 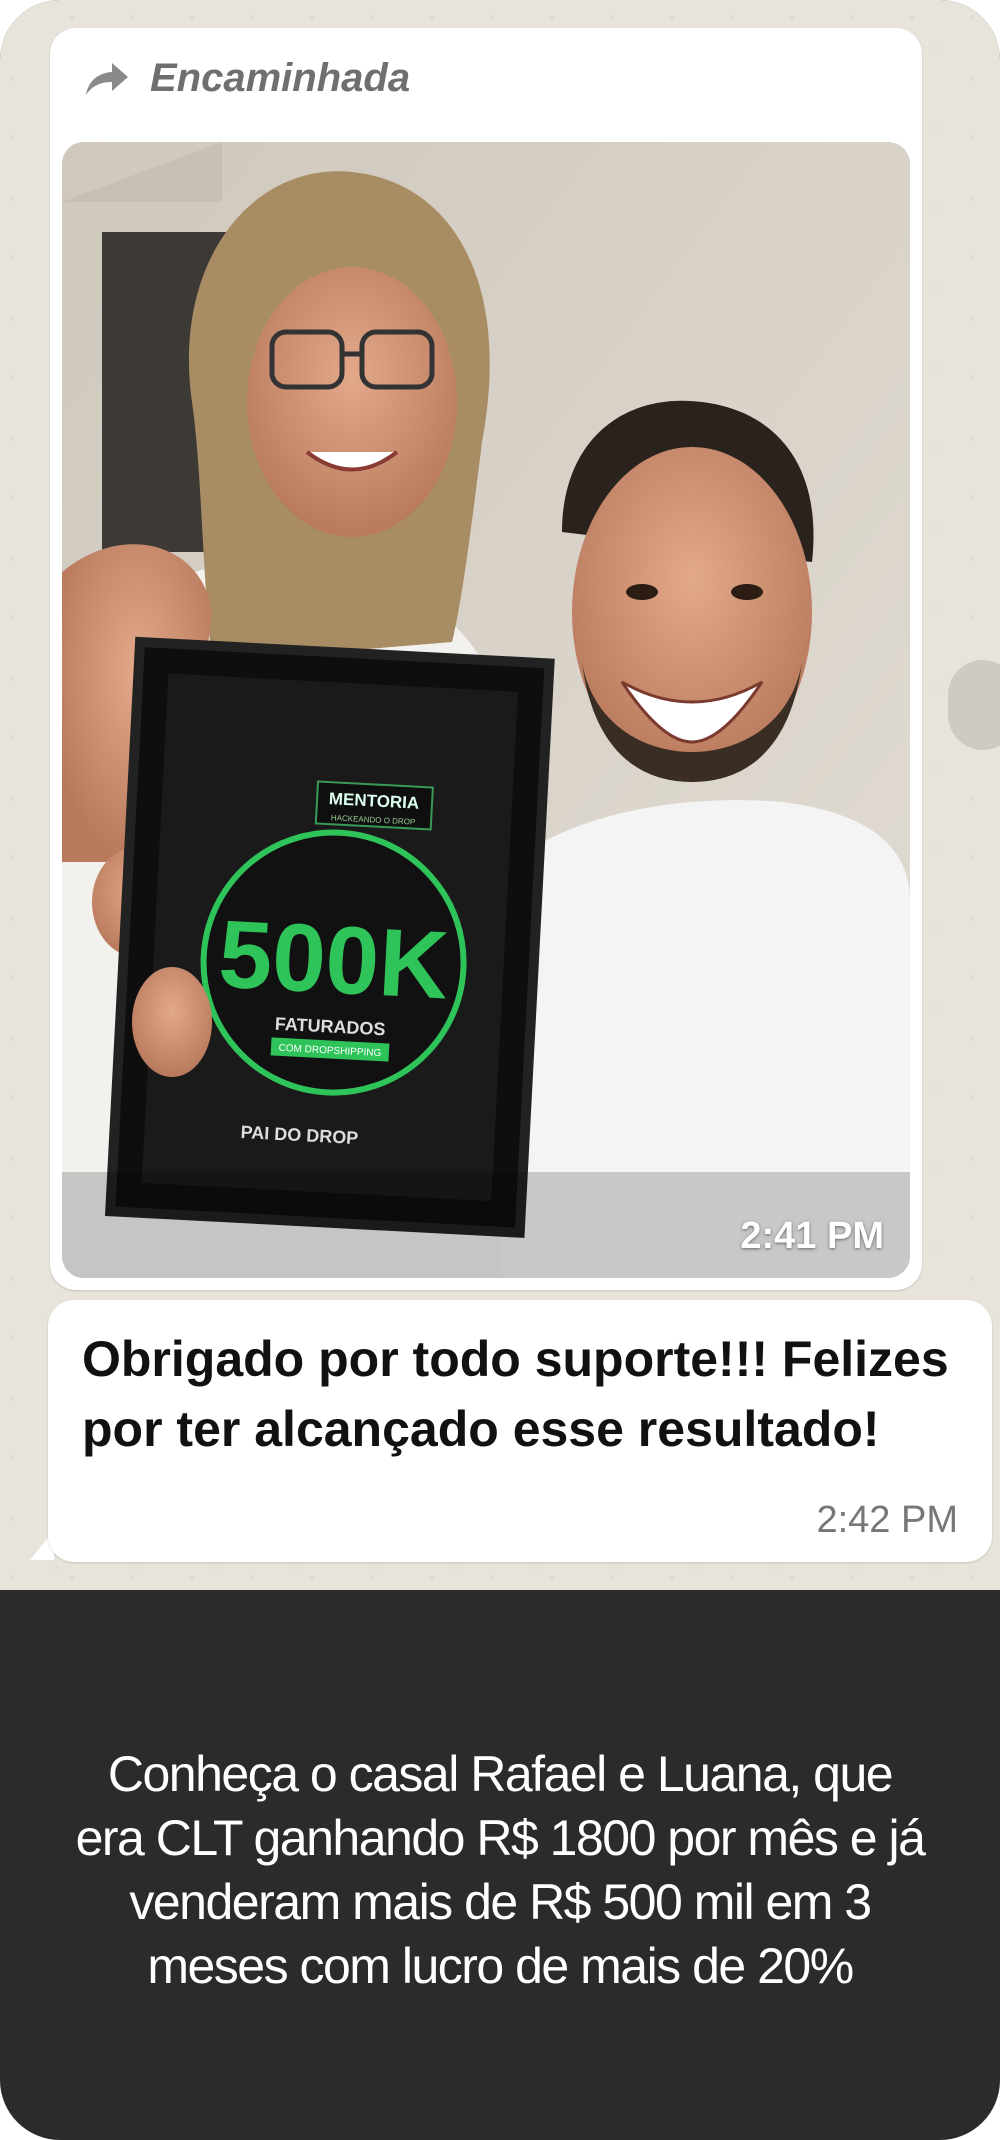 What do you see at coordinates (812, 1236) in the screenshot?
I see `photo-timestamp: 2:41 PM` at bounding box center [812, 1236].